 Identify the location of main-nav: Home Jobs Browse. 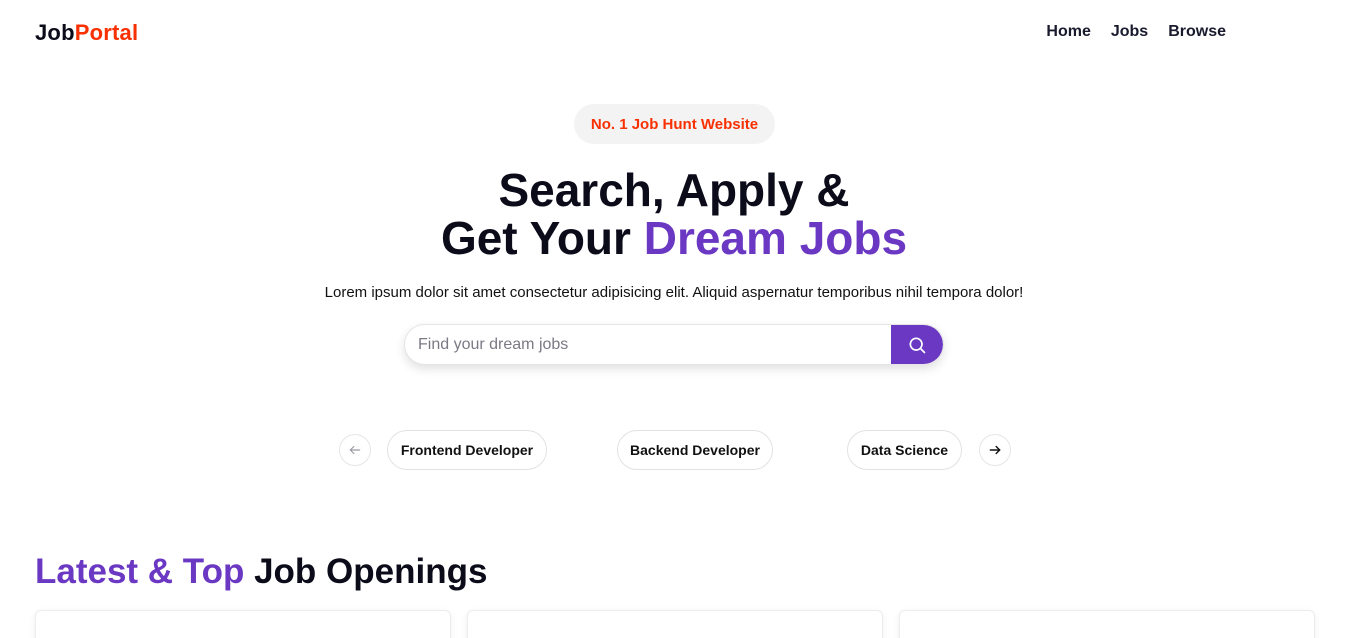
(1136, 32).